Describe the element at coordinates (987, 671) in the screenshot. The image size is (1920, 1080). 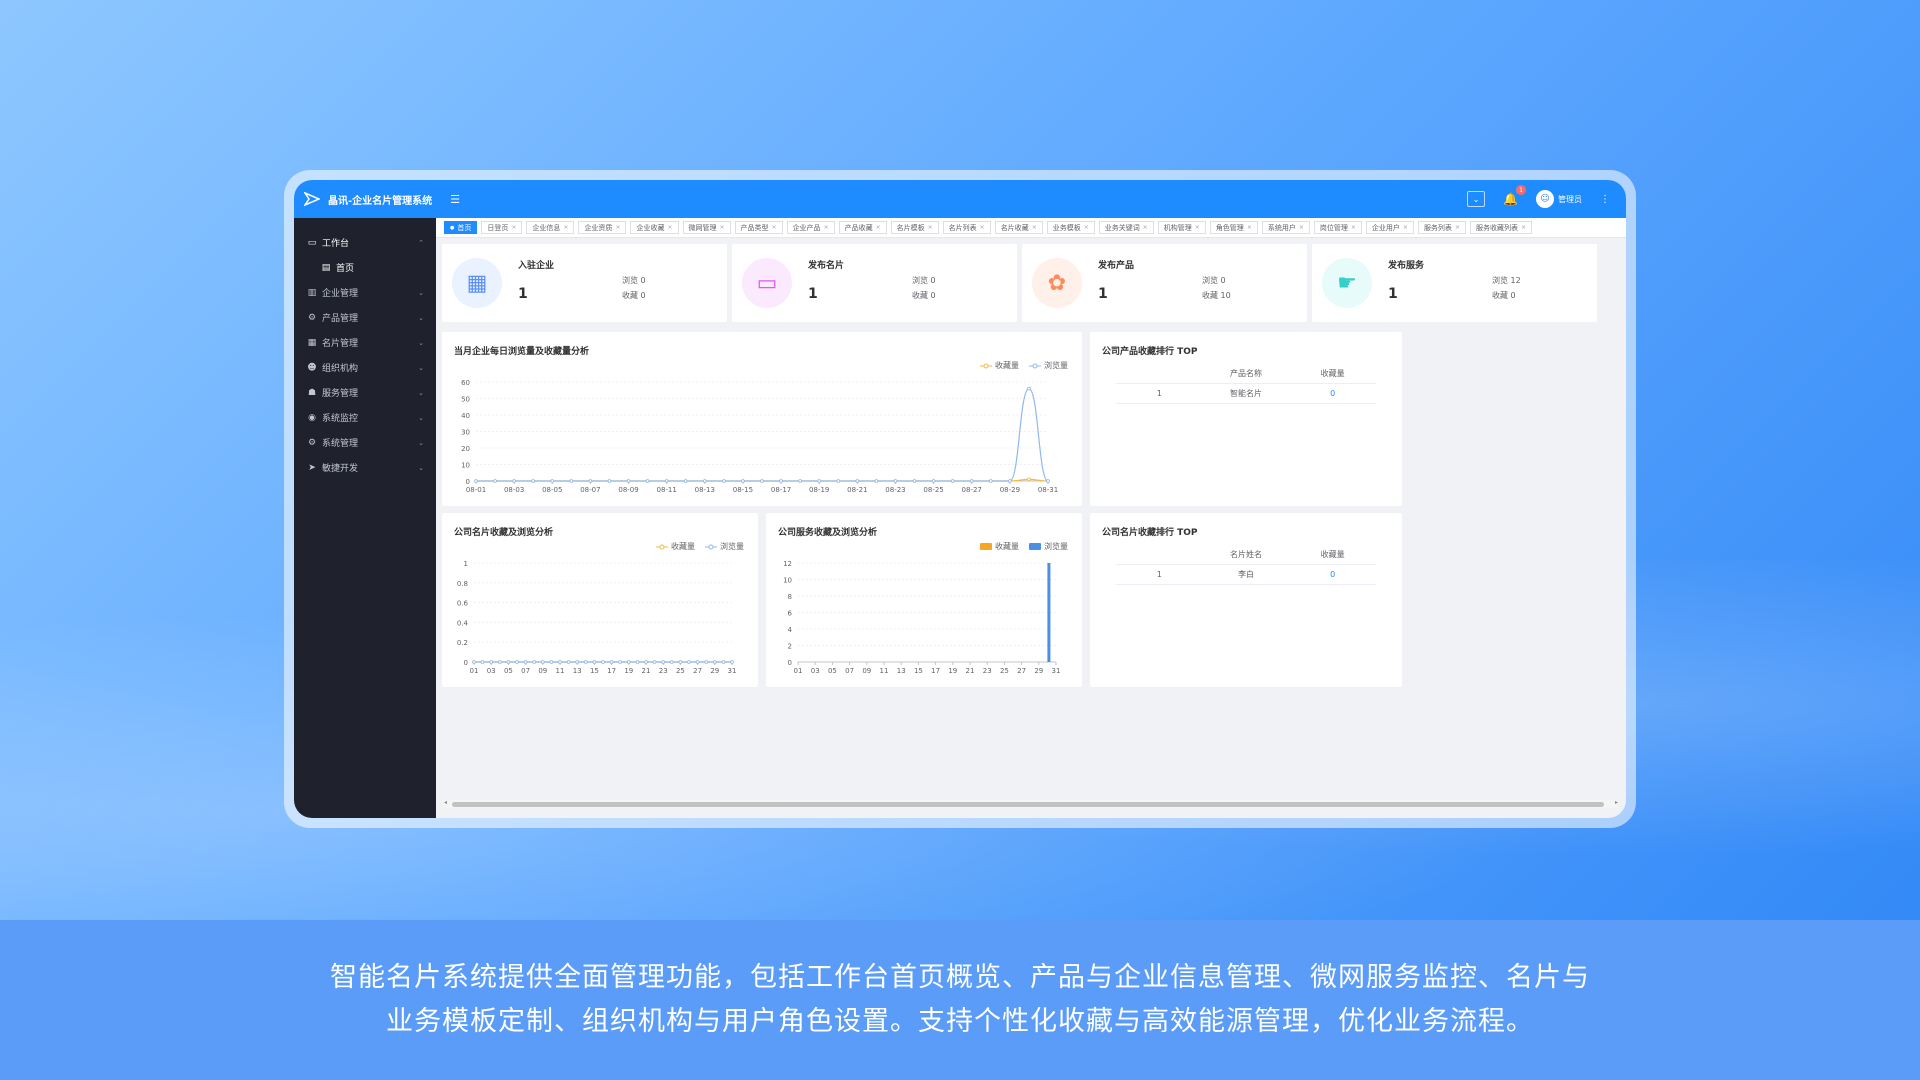
I see `x-tick-label: 23` at that location.